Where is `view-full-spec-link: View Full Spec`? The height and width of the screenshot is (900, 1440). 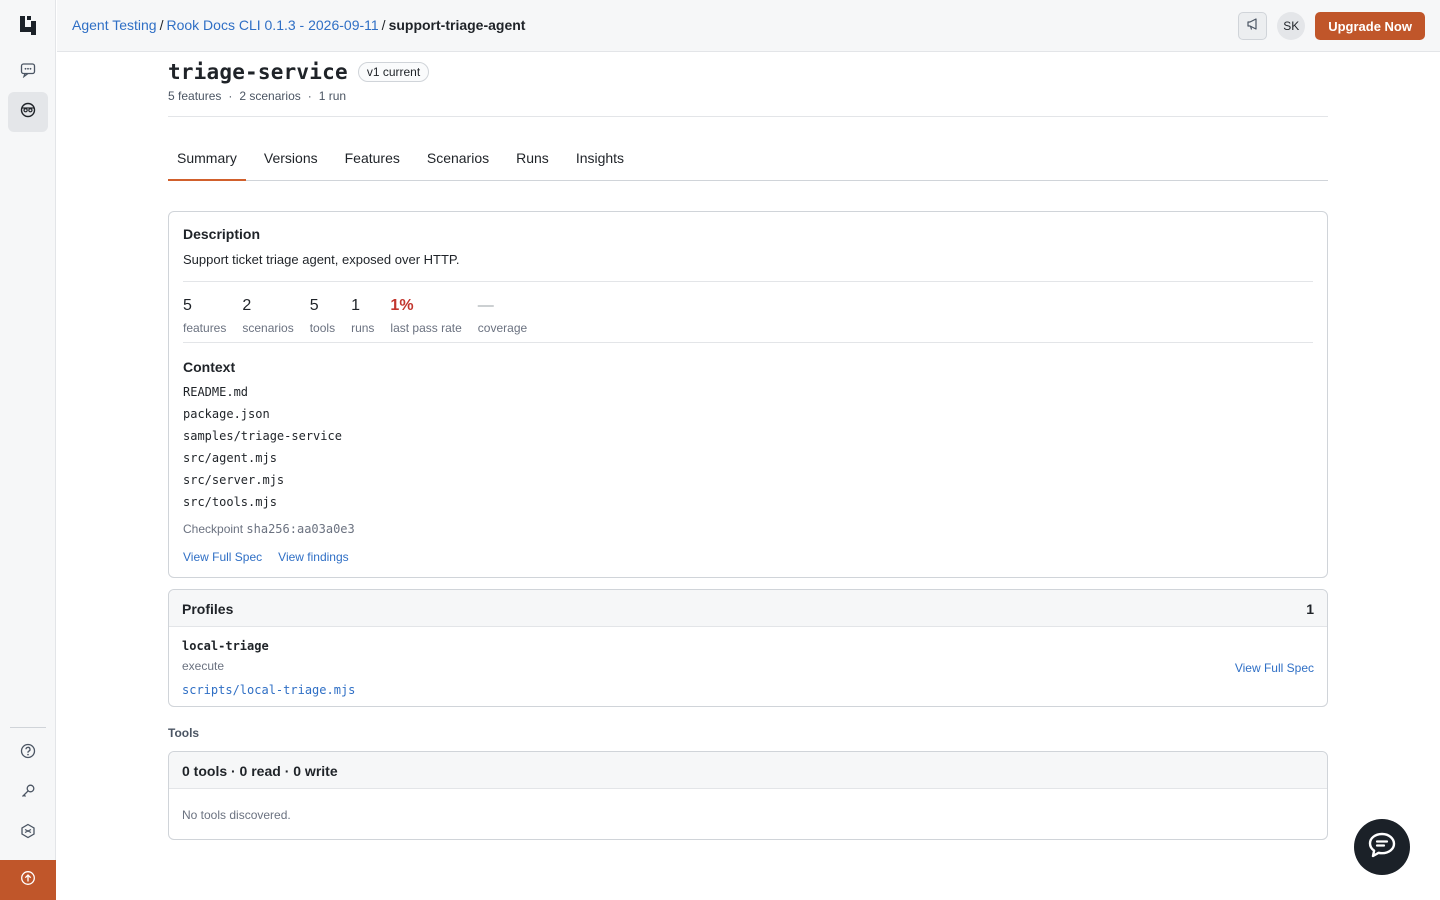
view-full-spec-link: View Full Spec is located at coordinates (222, 557).